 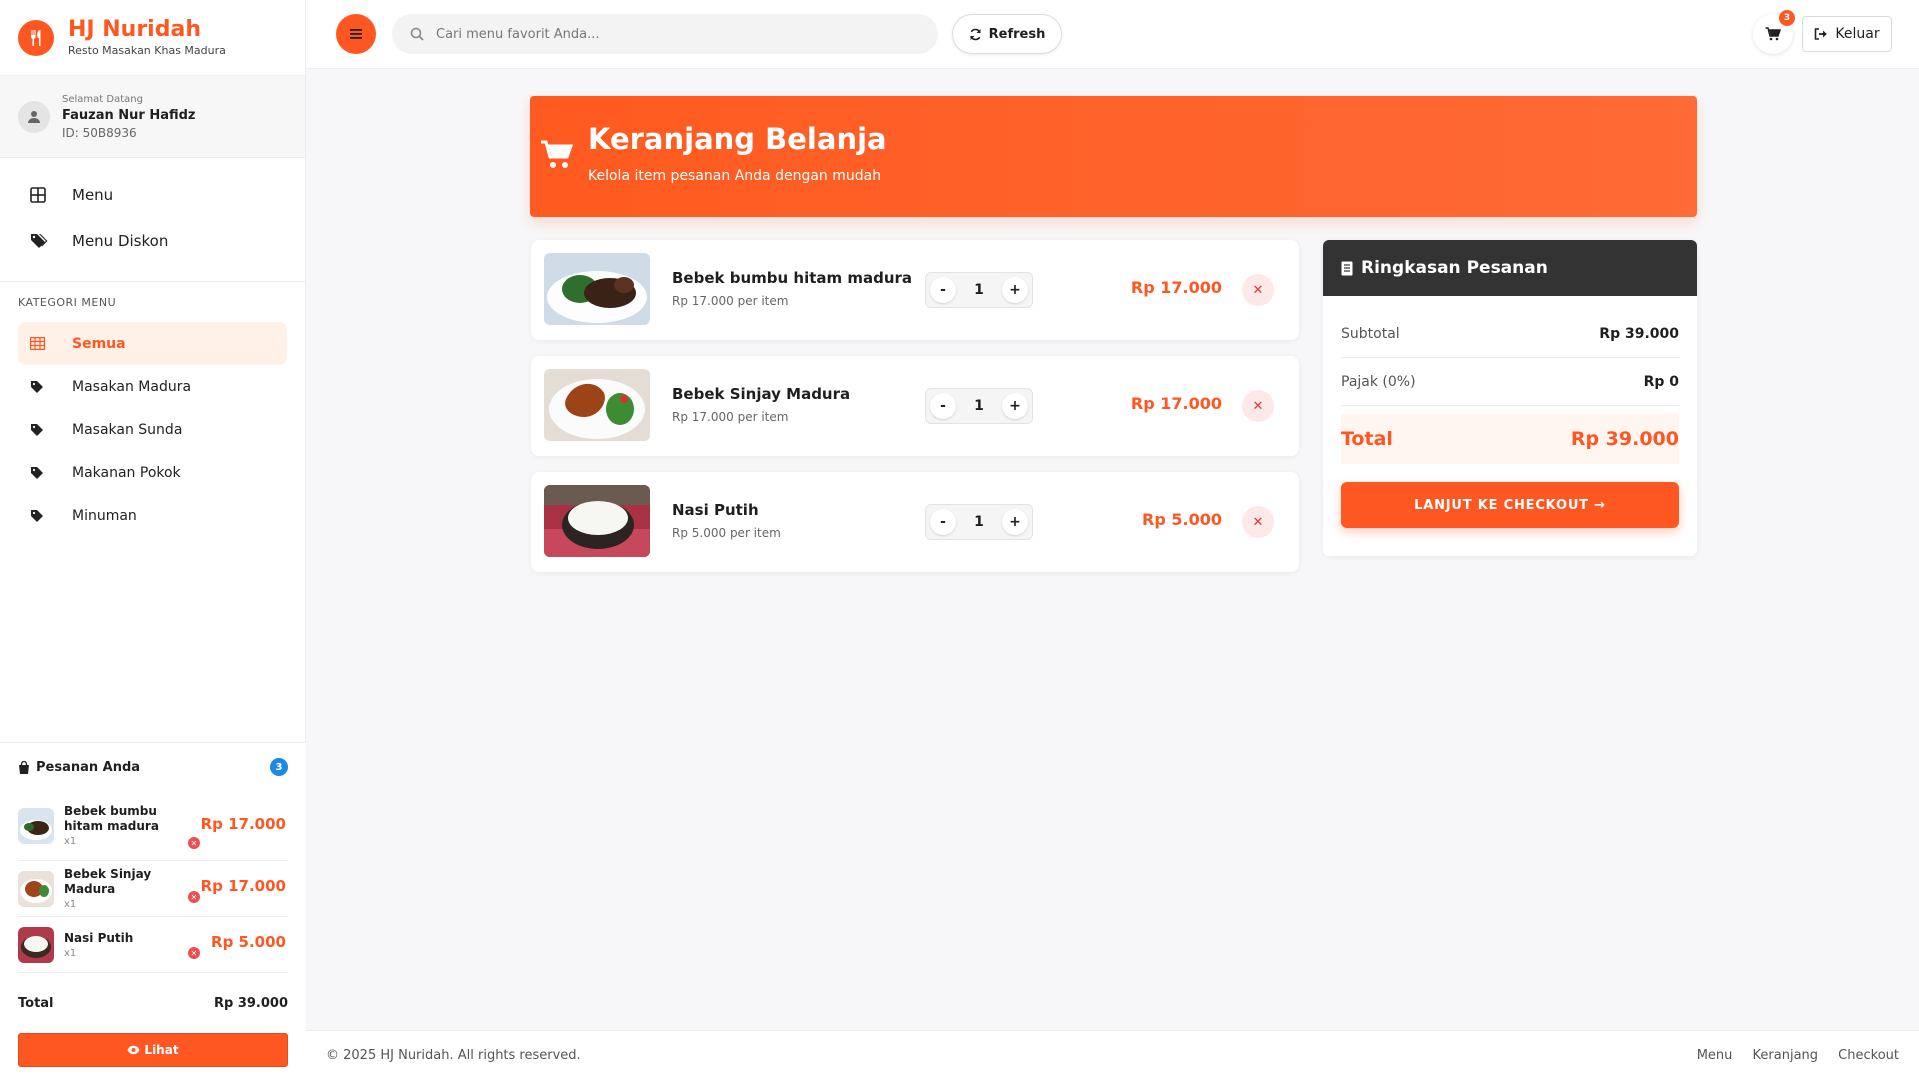 I want to click on orders-total-label: Total, so click(x=36, y=1003).